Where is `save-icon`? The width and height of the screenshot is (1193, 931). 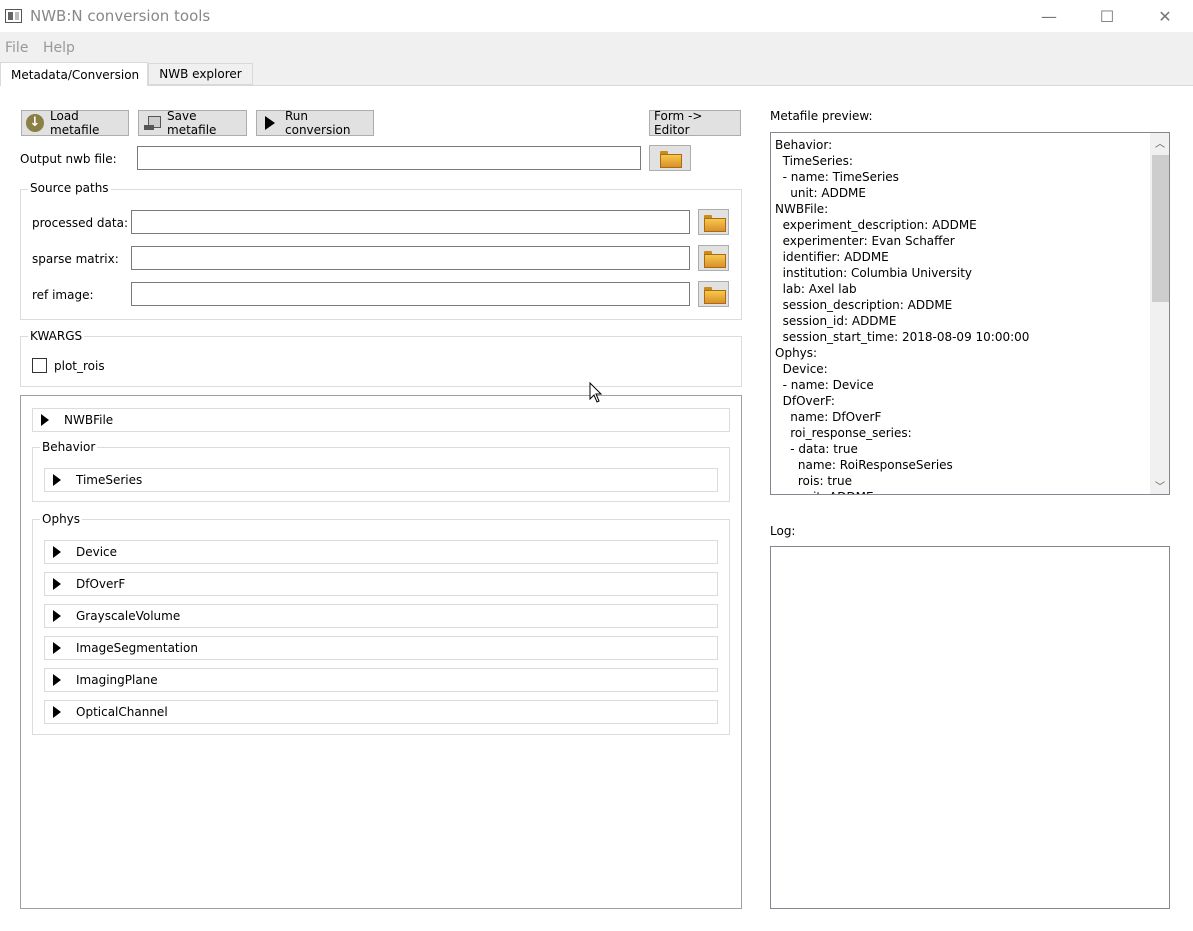
save-icon is located at coordinates (152, 123).